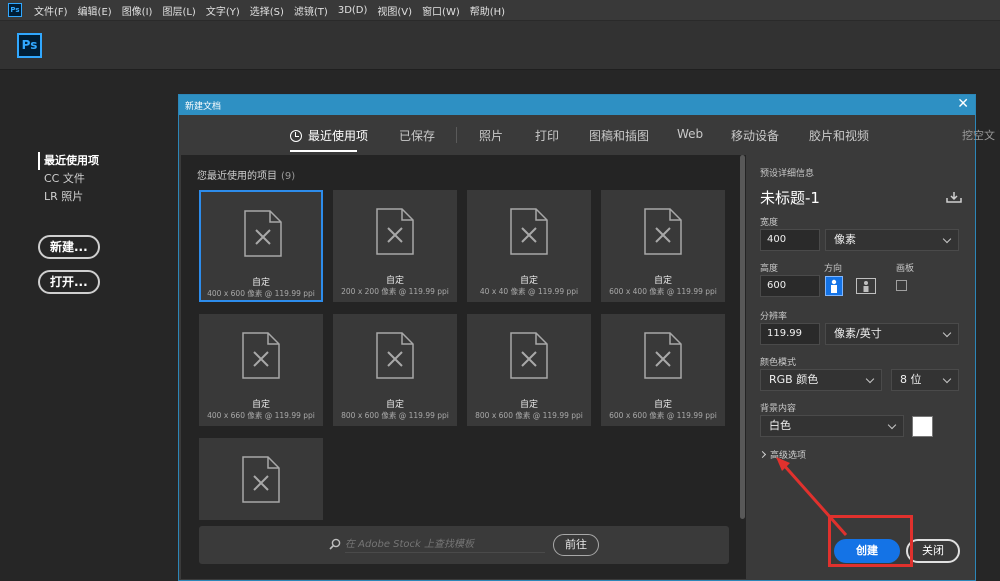 The image size is (1000, 581). What do you see at coordinates (261, 370) in the screenshot?
I see `preset-card: 自定 400 x 660 像素 @ 119.99 ppi` at bounding box center [261, 370].